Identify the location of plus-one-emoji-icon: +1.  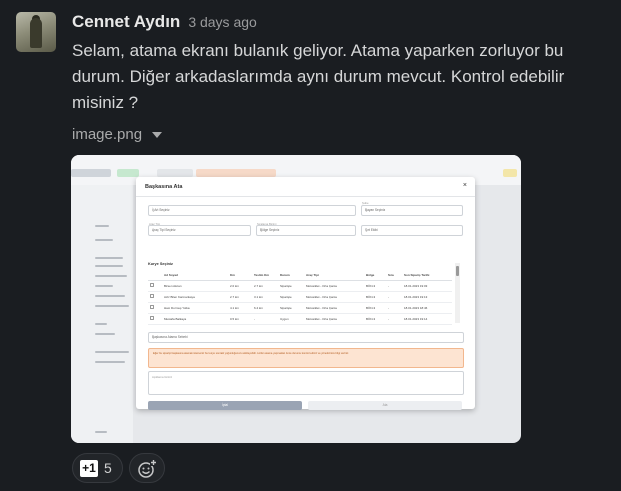
(89, 468).